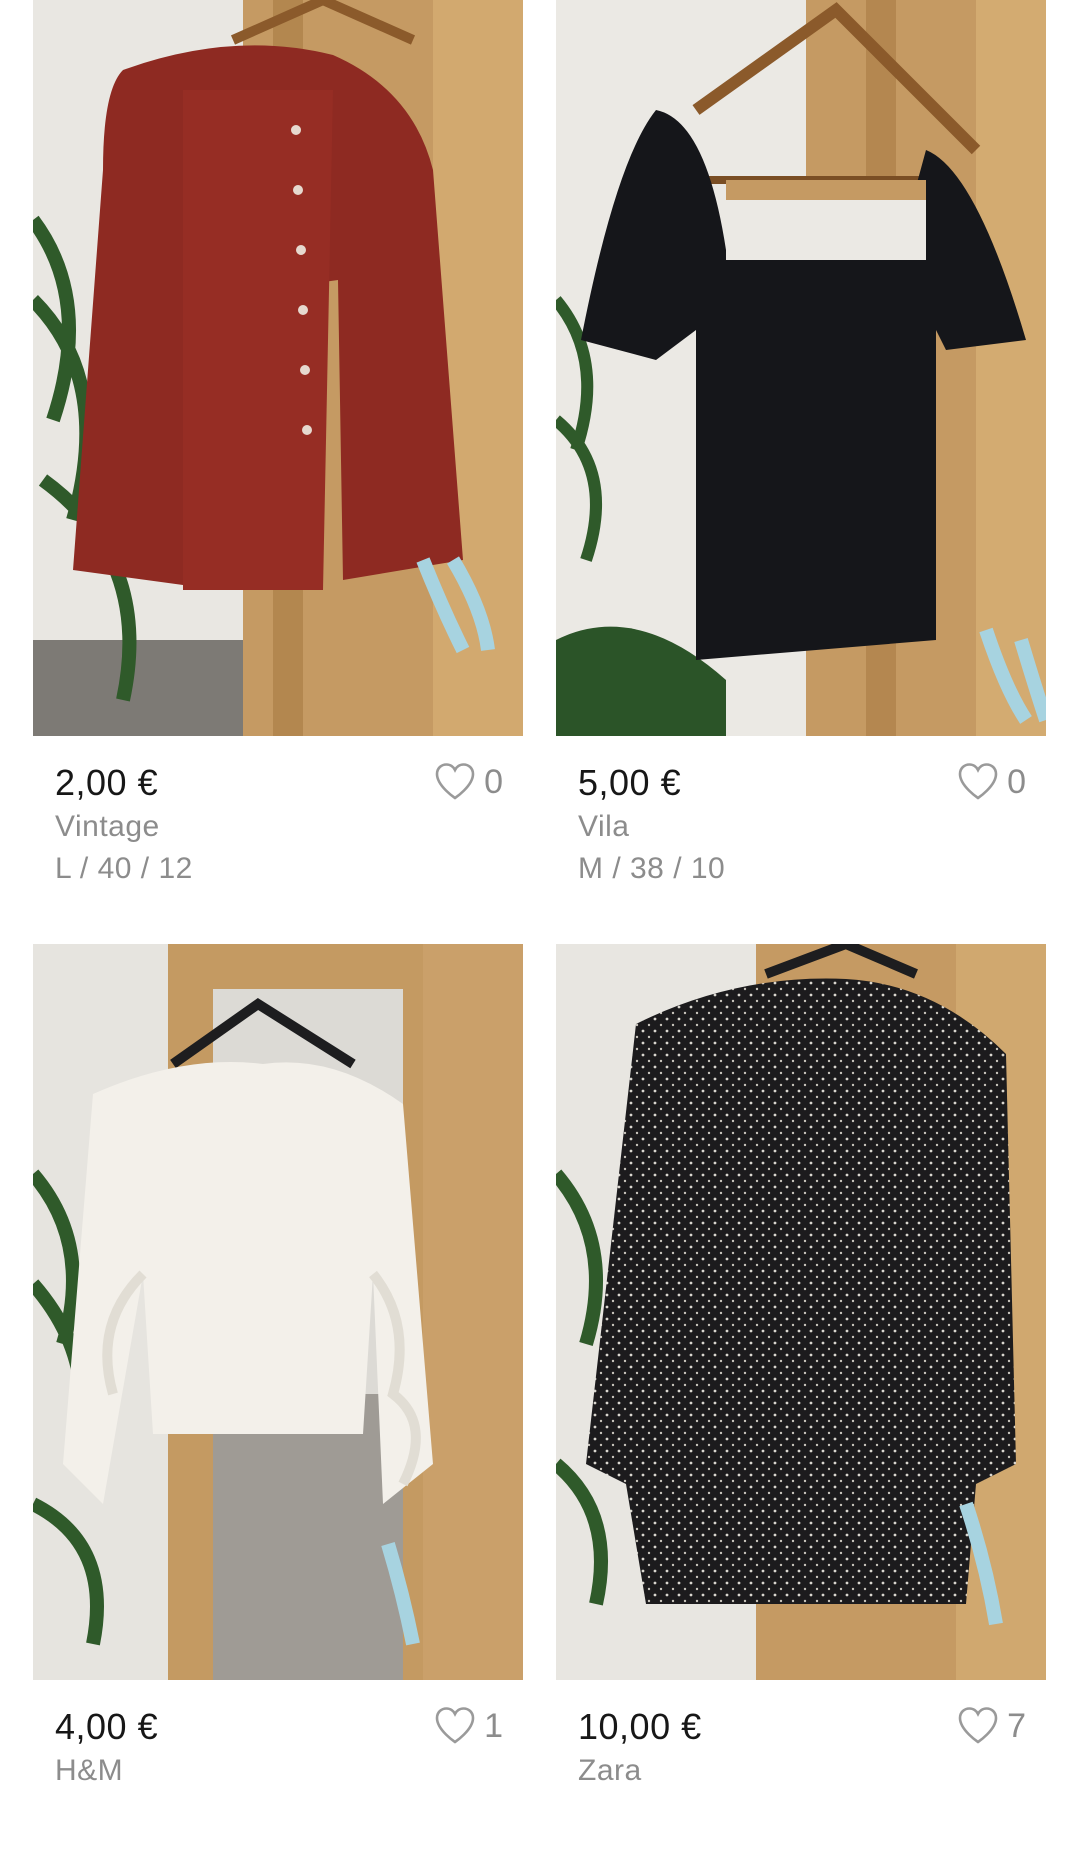  I want to click on item-brand: Vintage, so click(107, 826).